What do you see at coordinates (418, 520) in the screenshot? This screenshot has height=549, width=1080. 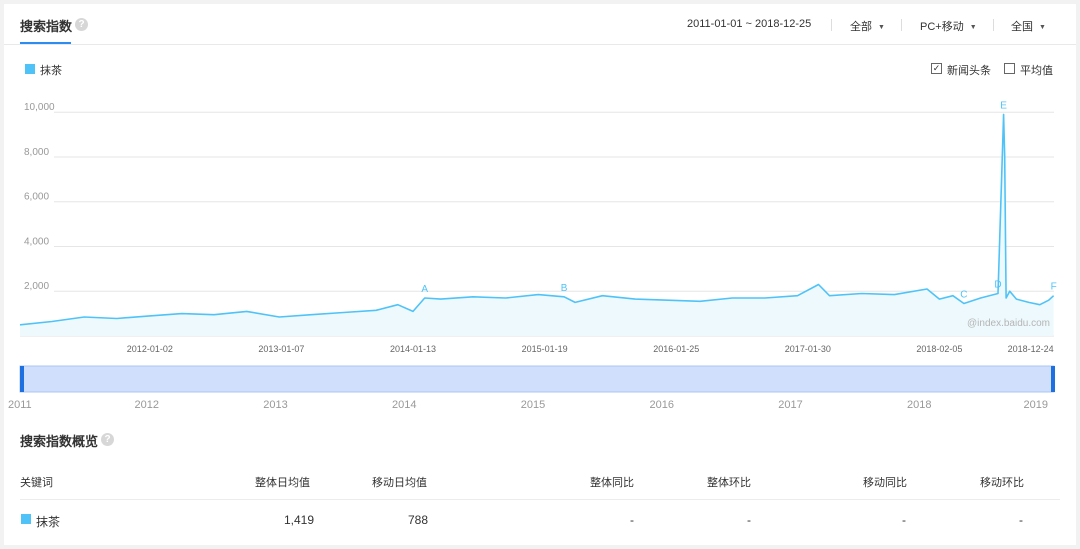 I see `row-mobile-daily: 788` at bounding box center [418, 520].